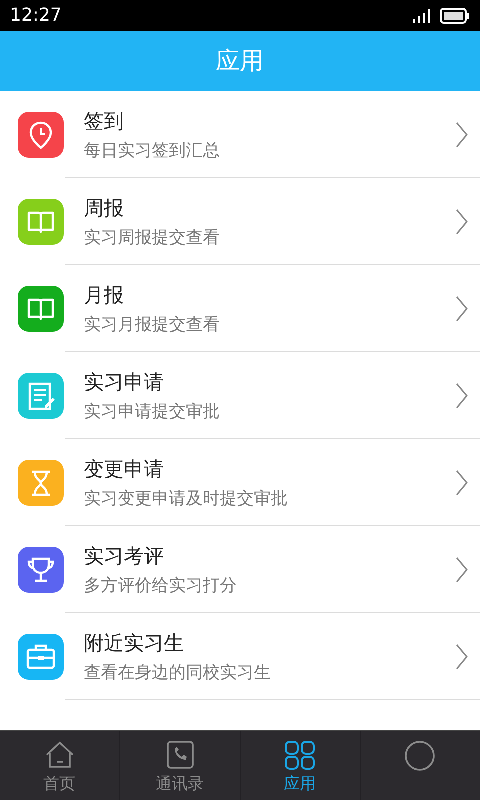 Image resolution: width=480 pixels, height=800 pixels. I want to click on item-title: 附近实习生, so click(134, 643).